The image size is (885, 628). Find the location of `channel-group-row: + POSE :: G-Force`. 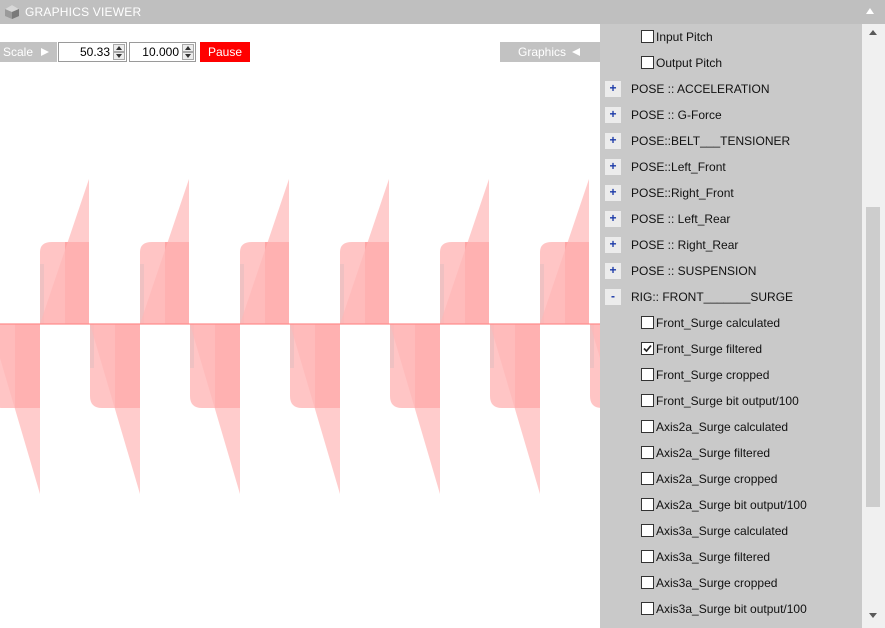

channel-group-row: + POSE :: G-Force is located at coordinates (731, 115).